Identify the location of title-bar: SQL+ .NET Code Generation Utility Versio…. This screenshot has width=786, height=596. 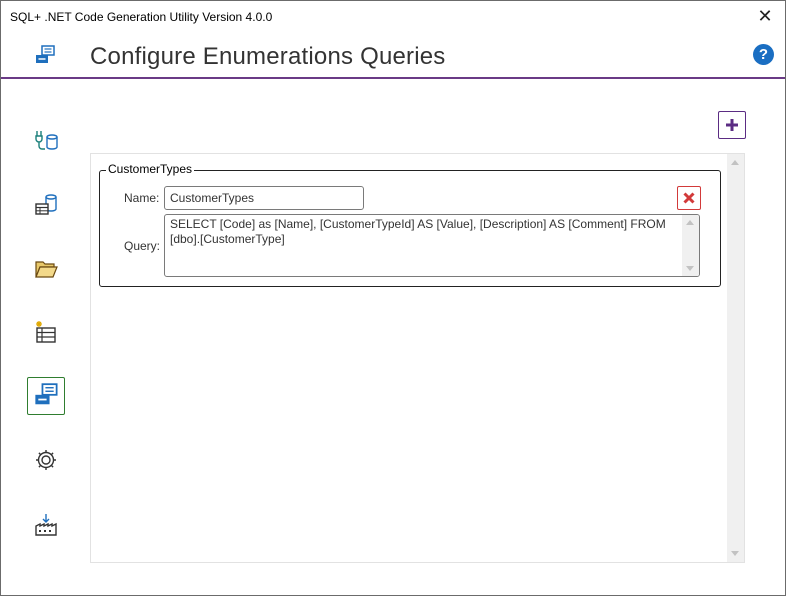
(393, 17).